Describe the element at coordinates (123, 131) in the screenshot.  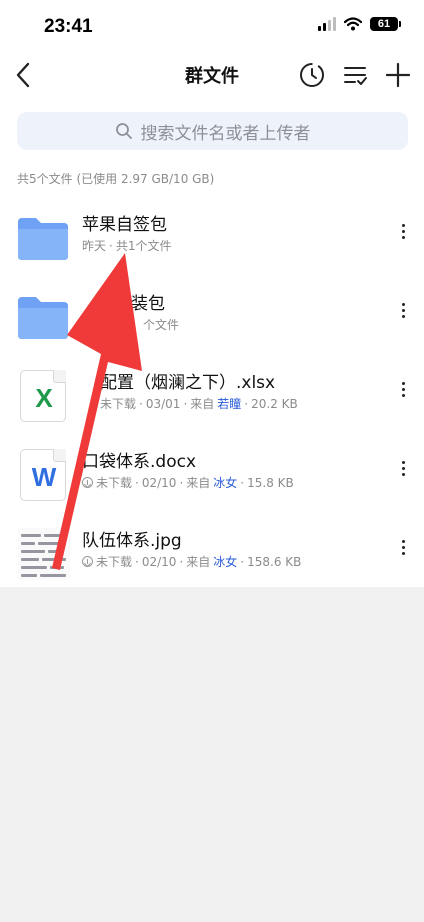
I see `search-icon` at that location.